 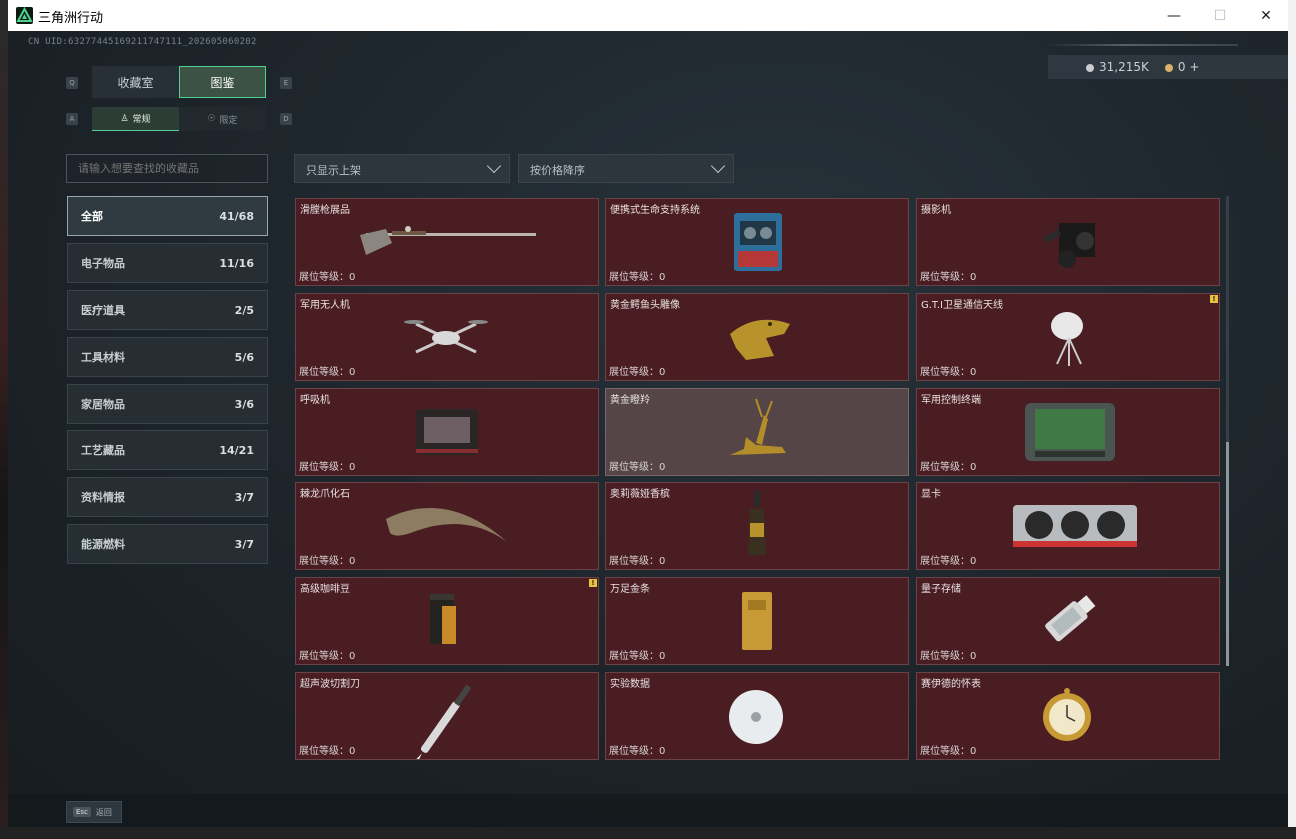 I want to click on key-hint-e: E, so click(x=286, y=83).